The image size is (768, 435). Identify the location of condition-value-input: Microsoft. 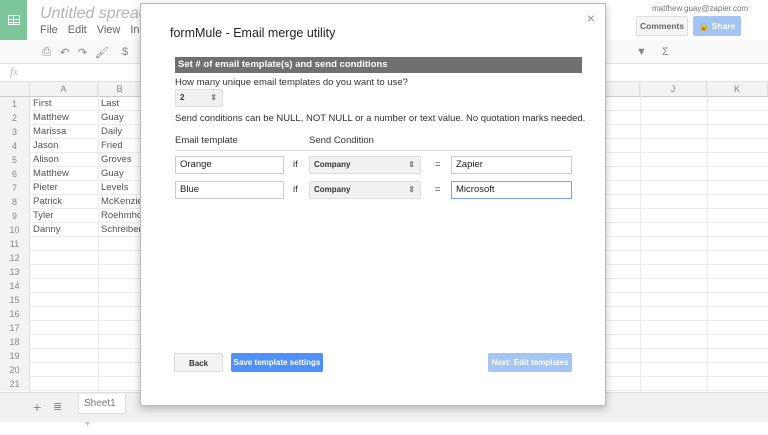
(511, 190).